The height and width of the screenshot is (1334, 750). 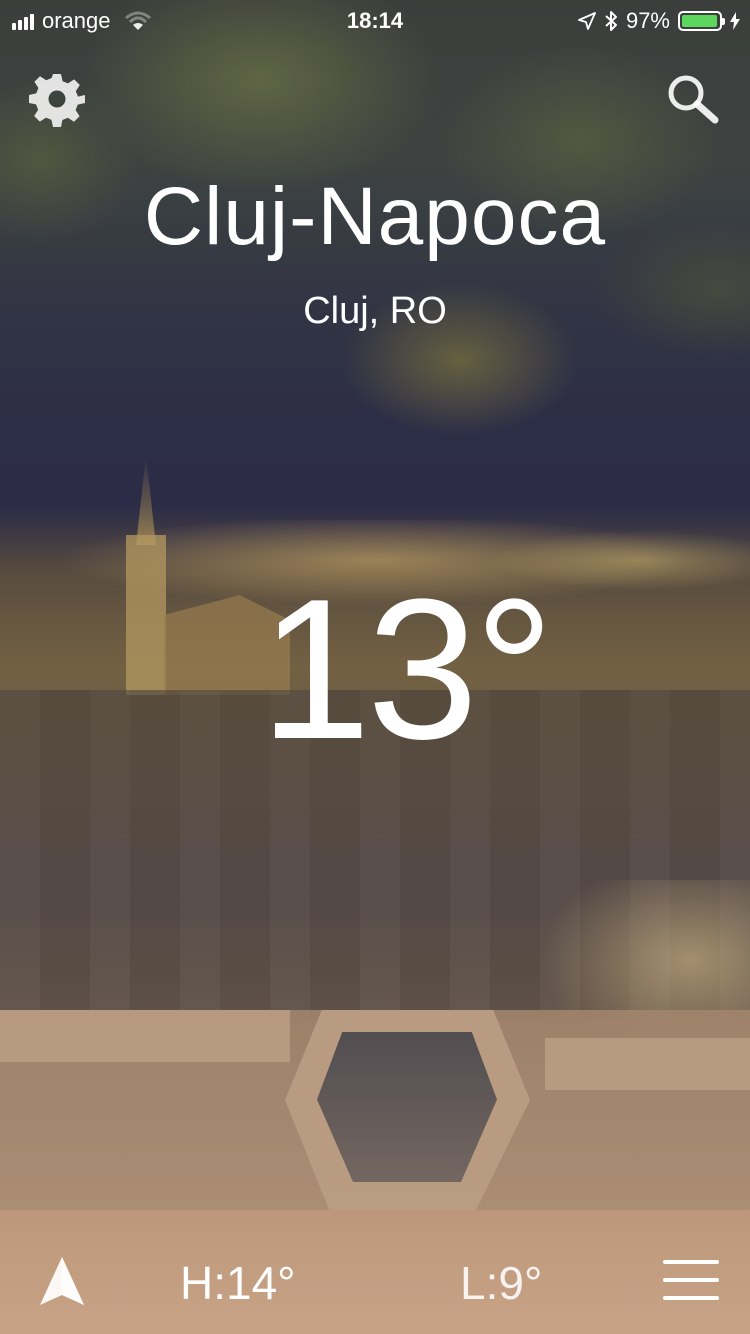 What do you see at coordinates (406, 669) in the screenshot?
I see `current-temperature: 13°` at bounding box center [406, 669].